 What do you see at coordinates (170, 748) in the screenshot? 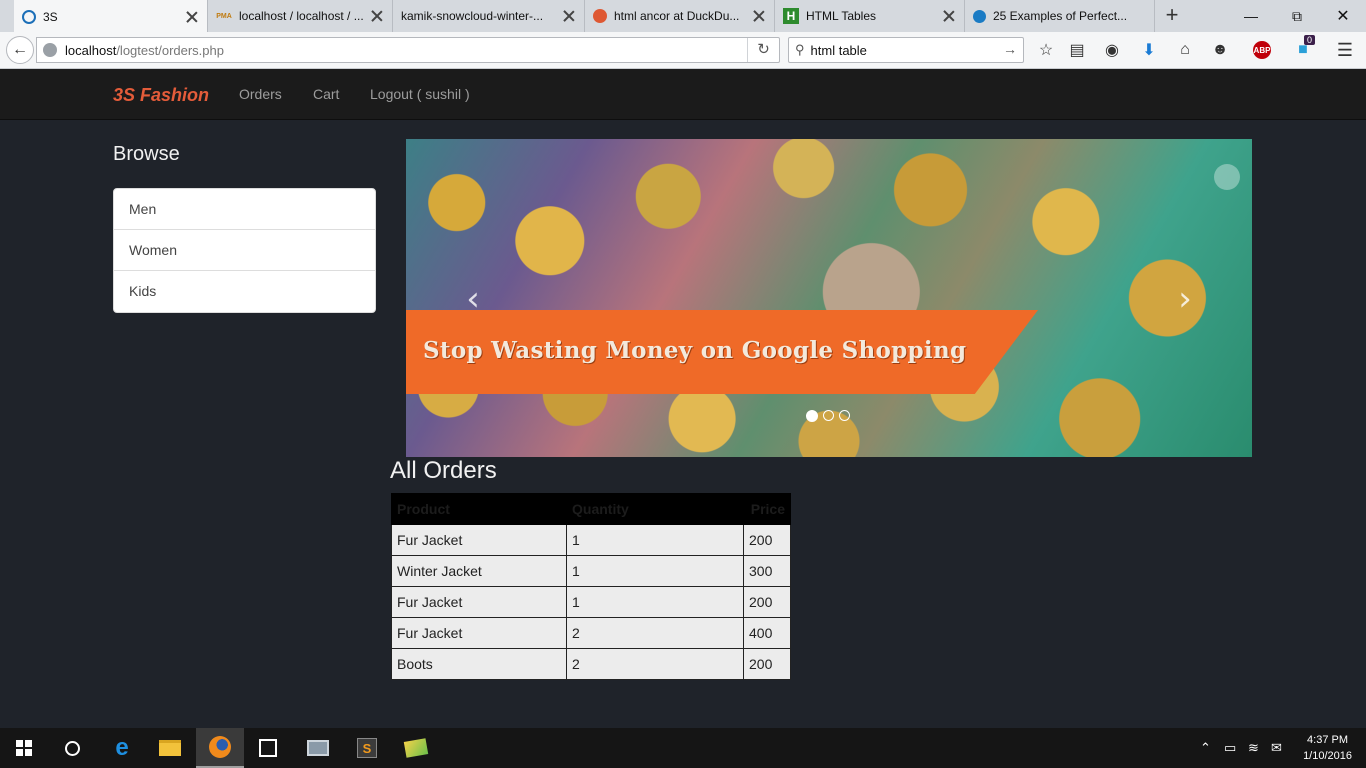
I see `taskbar-file-explorer` at bounding box center [170, 748].